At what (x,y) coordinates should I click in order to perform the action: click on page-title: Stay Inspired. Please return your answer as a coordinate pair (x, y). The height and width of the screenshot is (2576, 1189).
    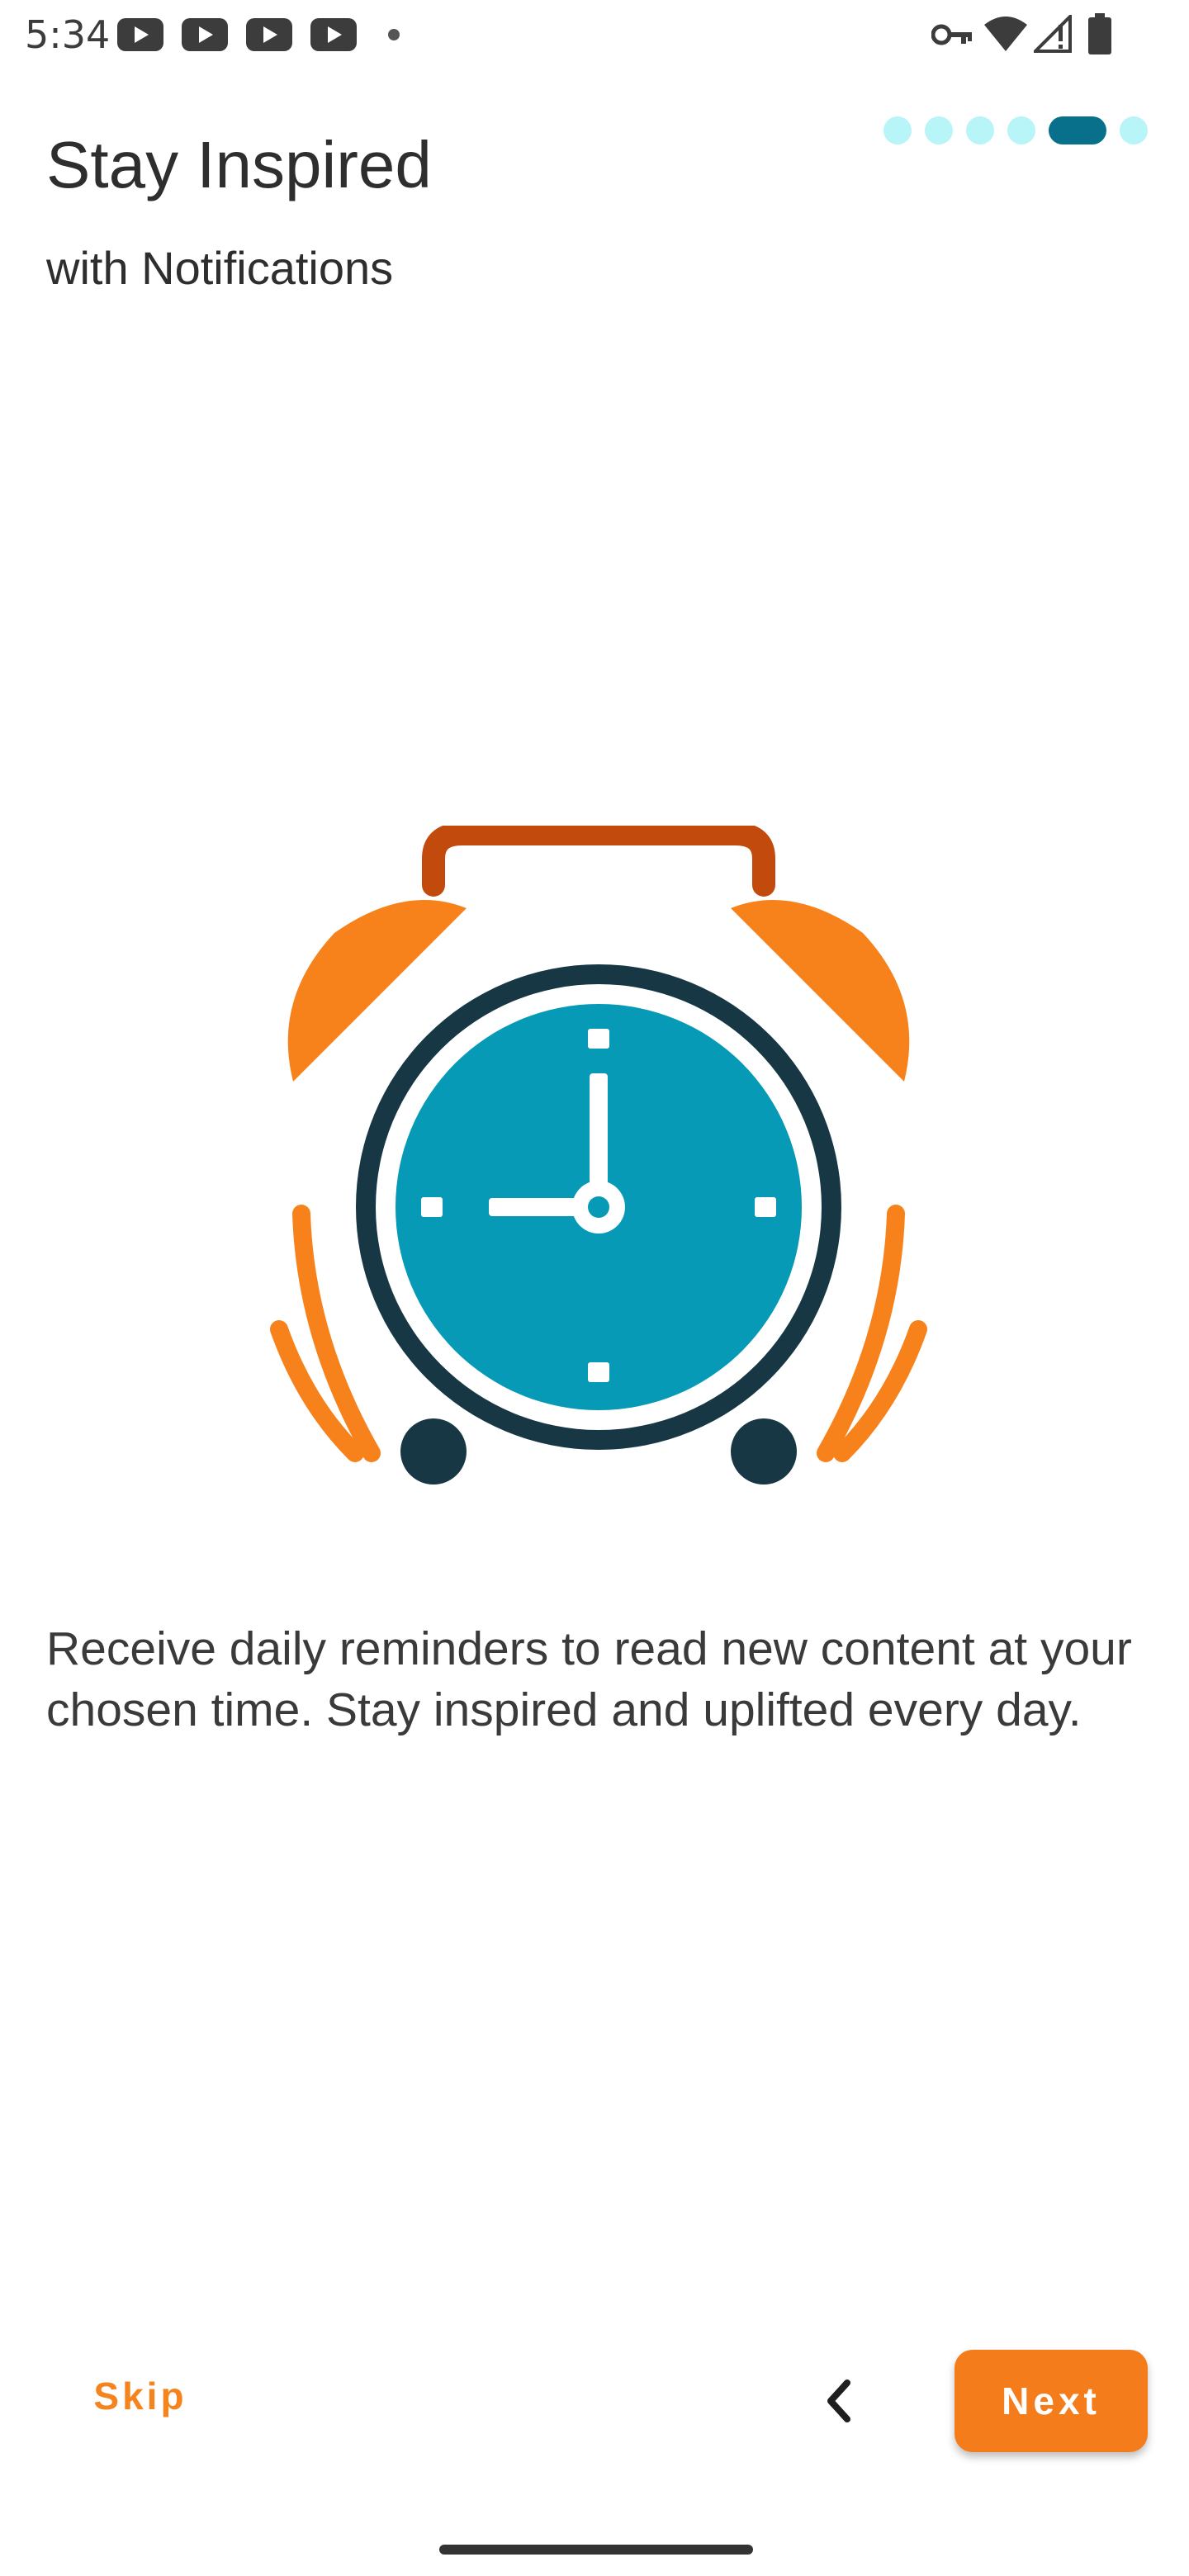
    Looking at the image, I should click on (239, 164).